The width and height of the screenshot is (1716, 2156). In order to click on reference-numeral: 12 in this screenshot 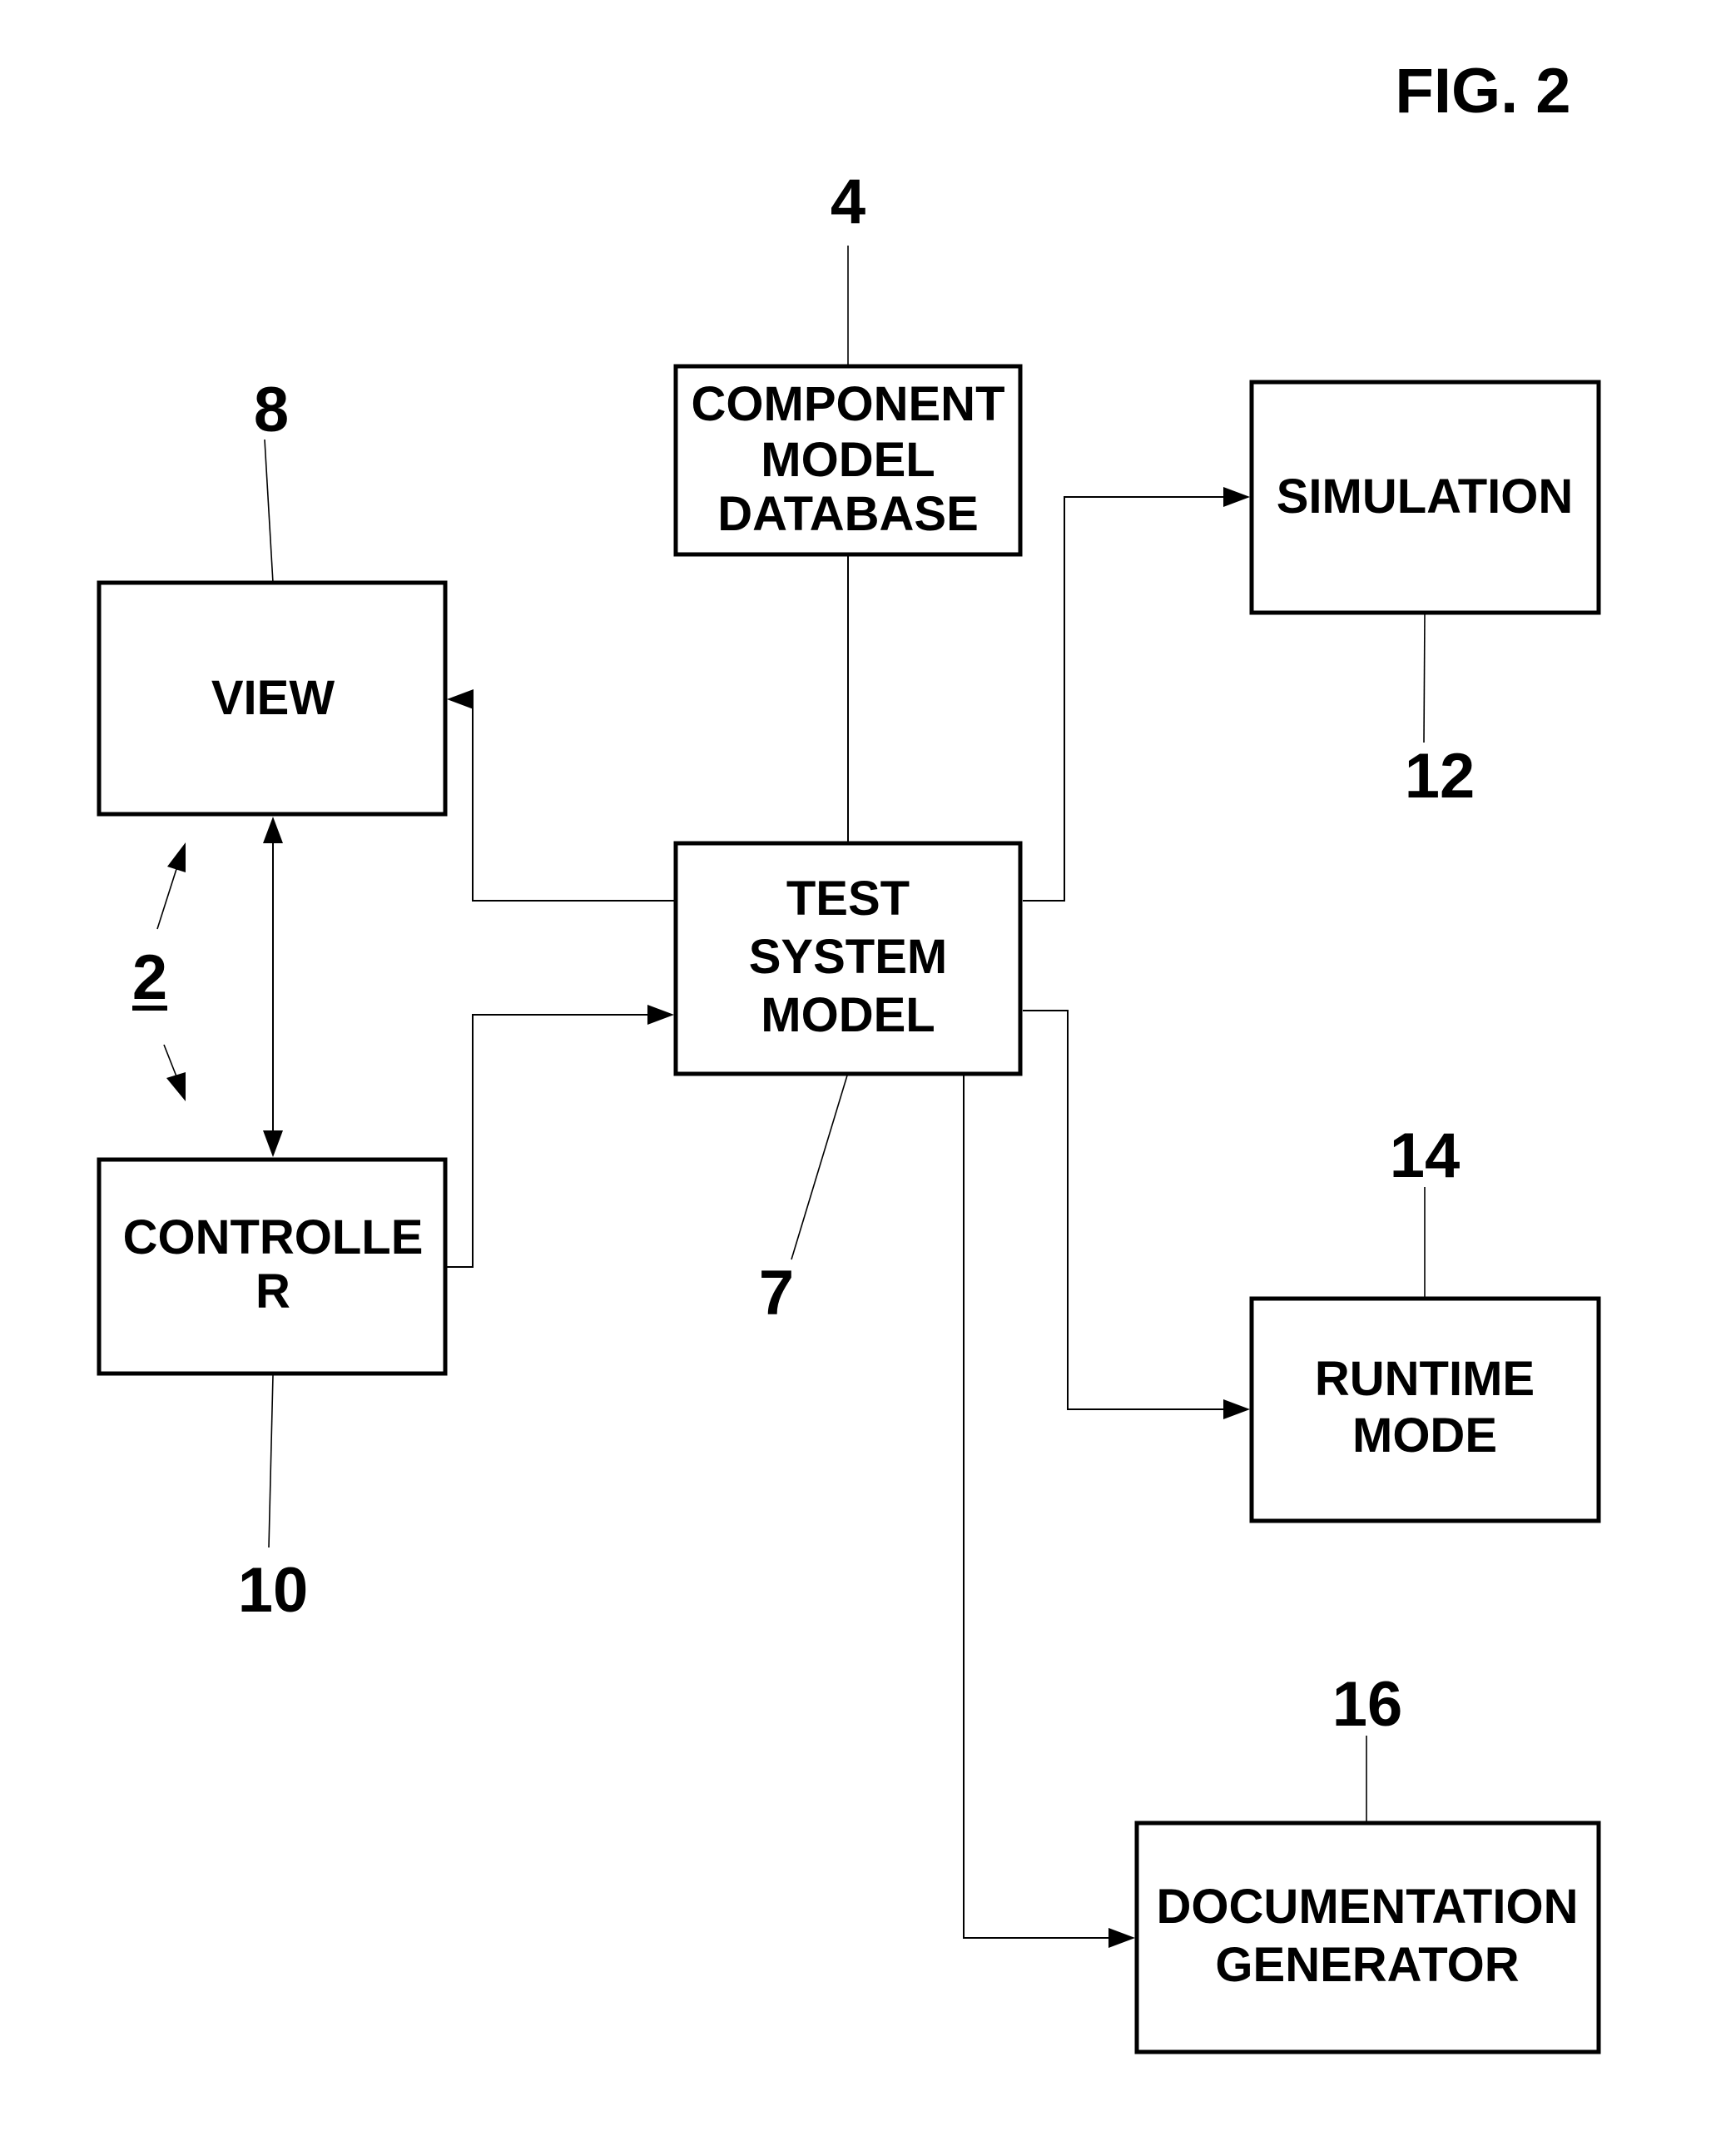, I will do `click(1440, 777)`.